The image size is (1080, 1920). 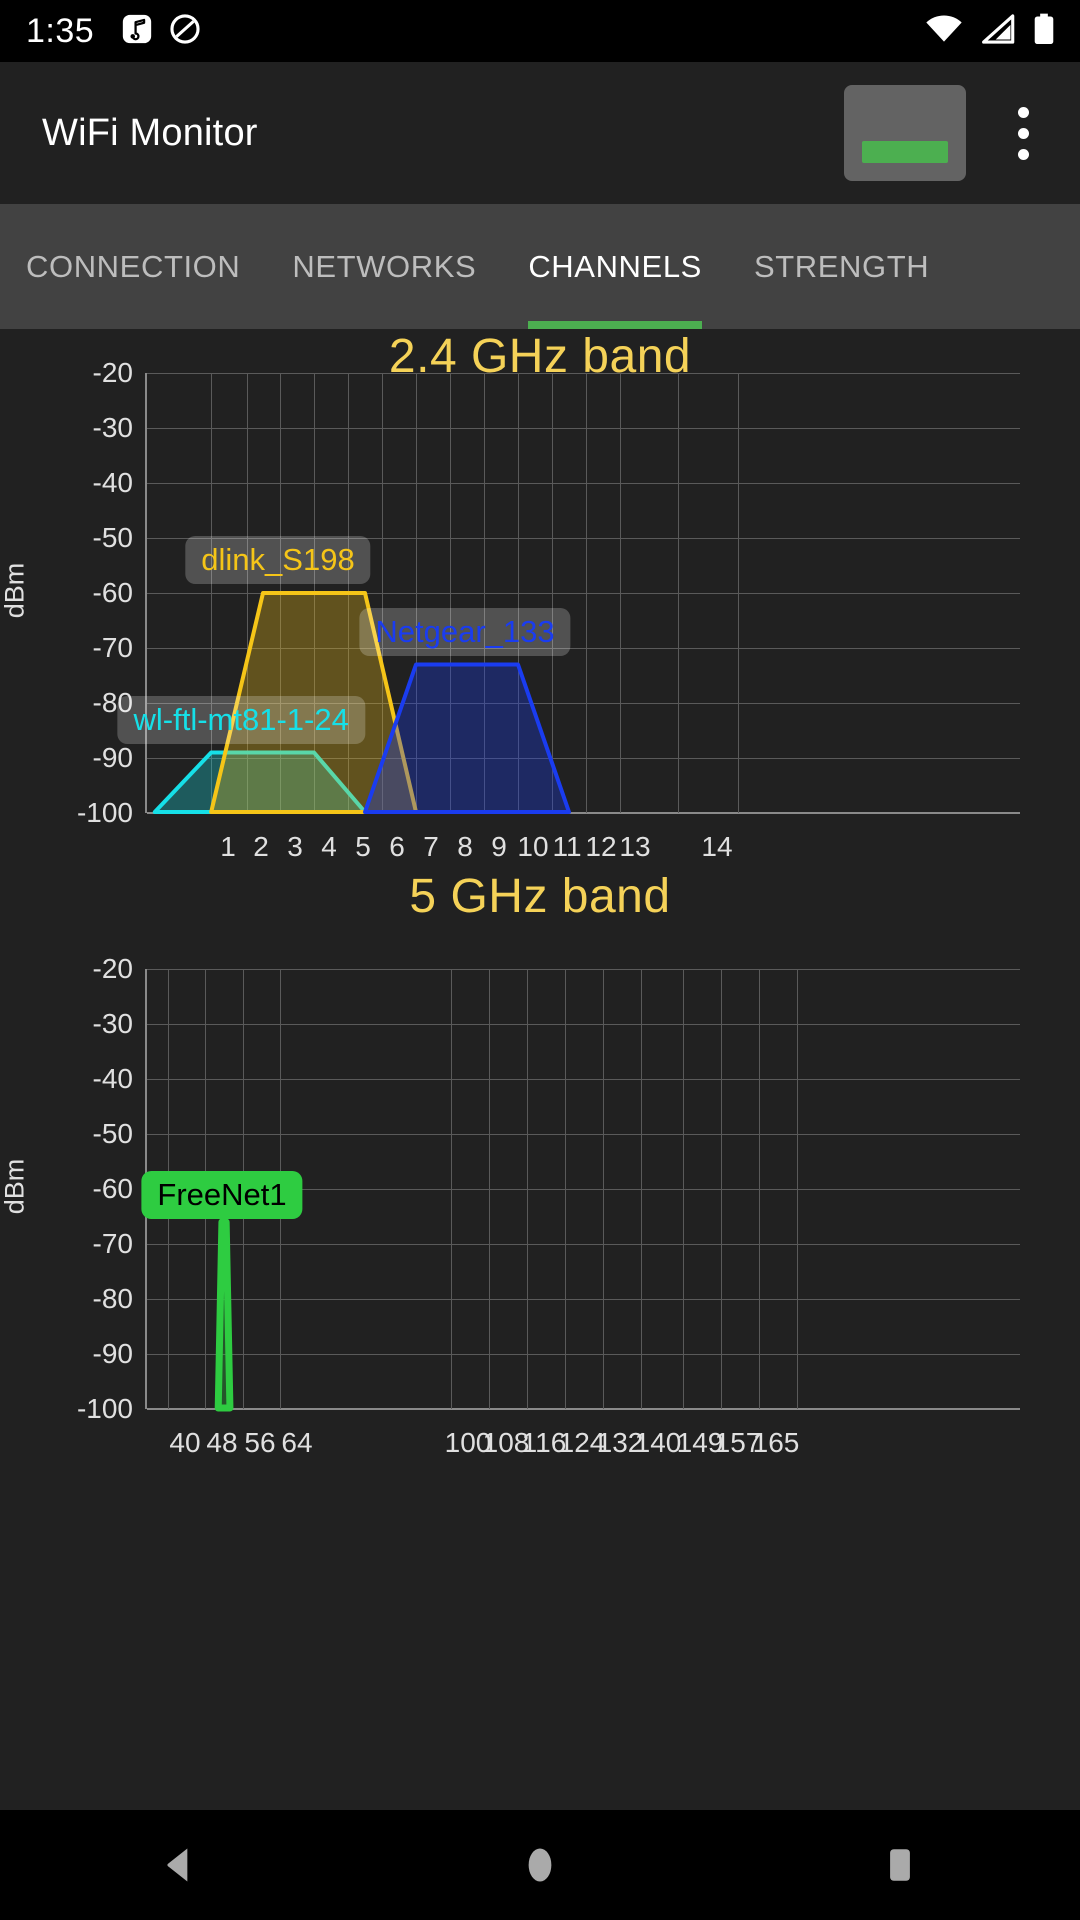 I want to click on overflow-menu-button, so click(x=1023, y=133).